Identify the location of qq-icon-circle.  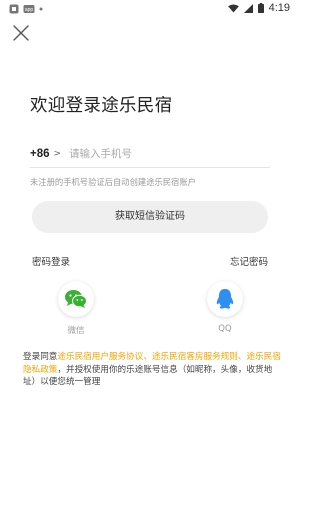
(225, 299).